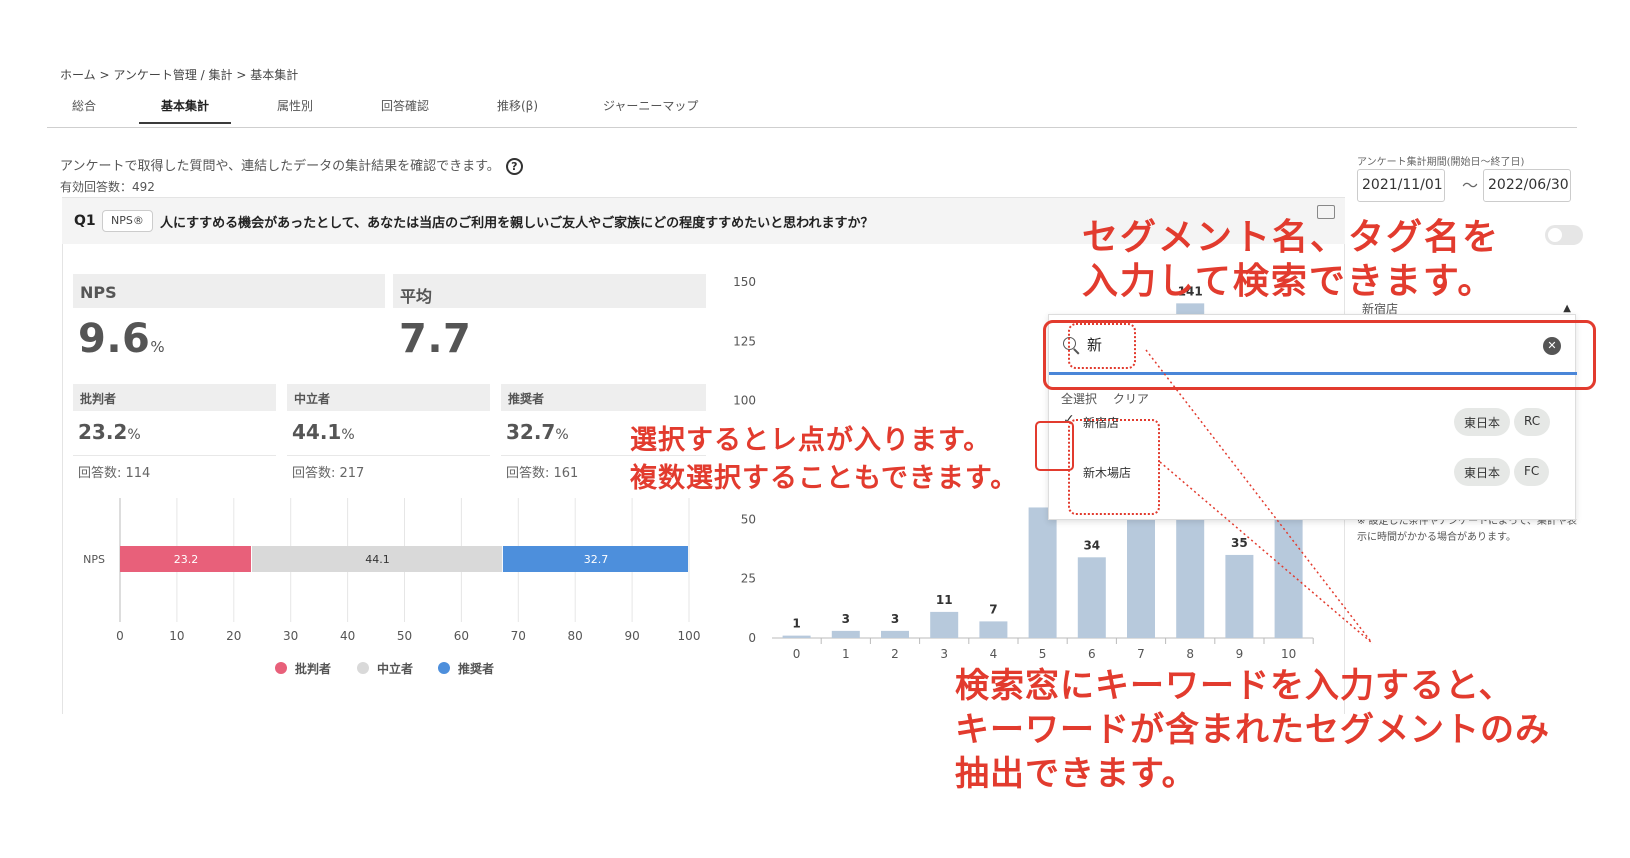 The image size is (1630, 858). What do you see at coordinates (1252, 730) in the screenshot?
I see `annotation-keyword: 検索窓にキーワードを入力すると、 キーワードが含まれたセグメントのみ 抽出できます。` at bounding box center [1252, 730].